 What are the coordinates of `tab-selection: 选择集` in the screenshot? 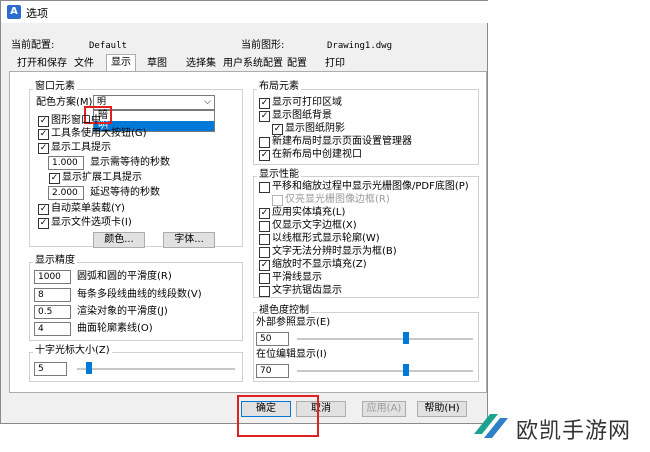 It's located at (201, 63).